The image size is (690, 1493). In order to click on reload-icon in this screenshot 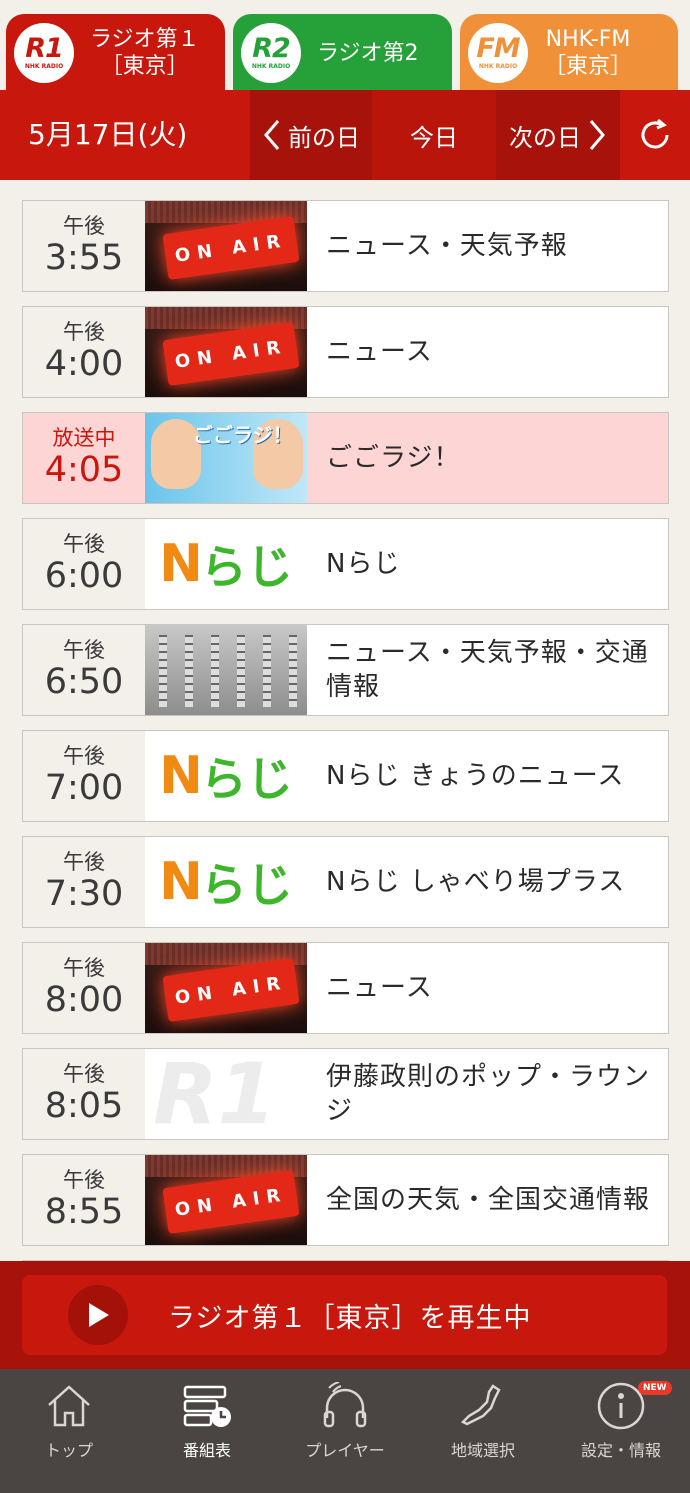, I will do `click(655, 133)`.